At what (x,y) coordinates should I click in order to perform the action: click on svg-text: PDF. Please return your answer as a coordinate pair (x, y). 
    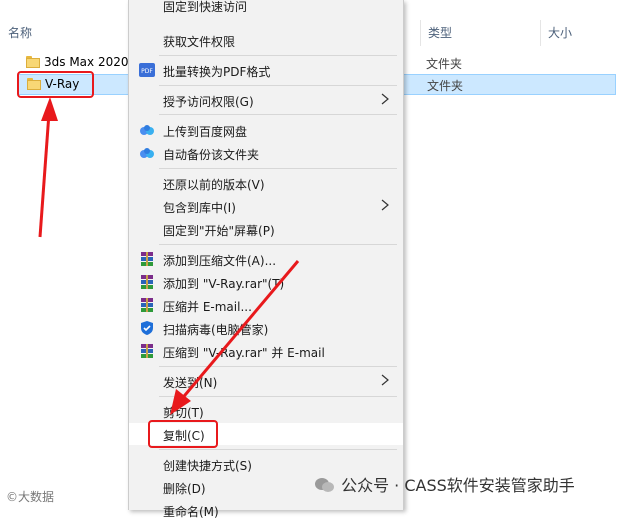
    Looking at the image, I should click on (147, 71).